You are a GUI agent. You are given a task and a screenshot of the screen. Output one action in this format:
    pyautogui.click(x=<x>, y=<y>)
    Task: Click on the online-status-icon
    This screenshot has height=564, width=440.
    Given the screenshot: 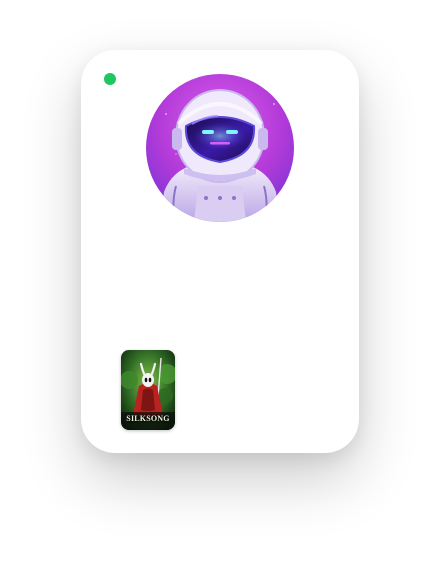 What is the action you would take?
    pyautogui.click(x=110, y=79)
    